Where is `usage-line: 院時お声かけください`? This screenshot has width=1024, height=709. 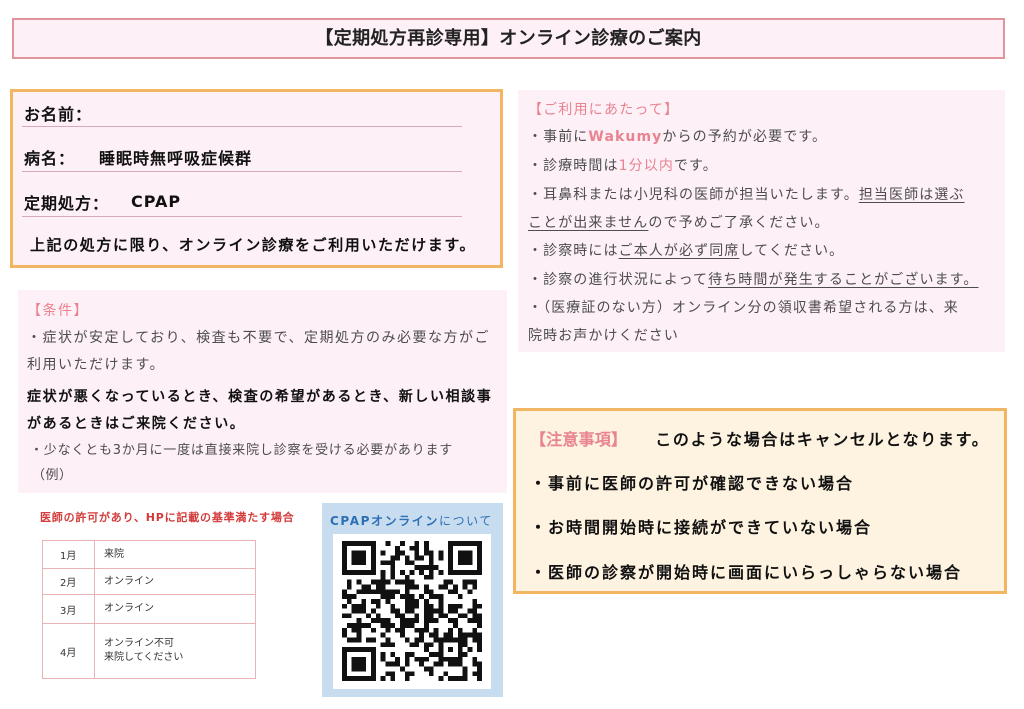
usage-line: 院時お声かけください is located at coordinates (603, 336).